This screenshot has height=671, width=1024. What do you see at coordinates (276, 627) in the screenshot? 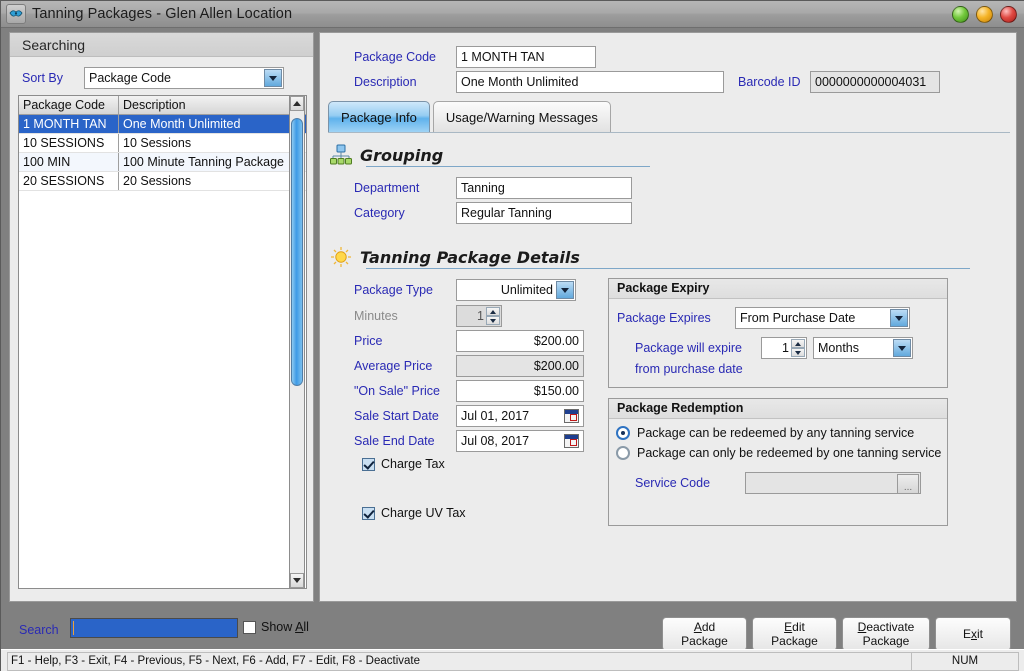
I see `show-all-toggle: Show All` at bounding box center [276, 627].